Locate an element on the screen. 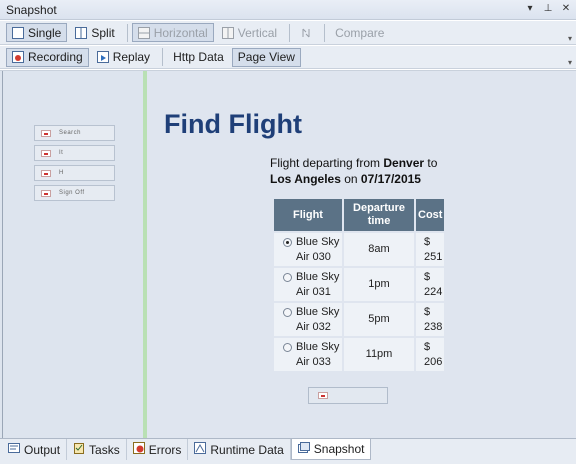  flight-name: Blue Sky Air 033 is located at coordinates (318, 354).